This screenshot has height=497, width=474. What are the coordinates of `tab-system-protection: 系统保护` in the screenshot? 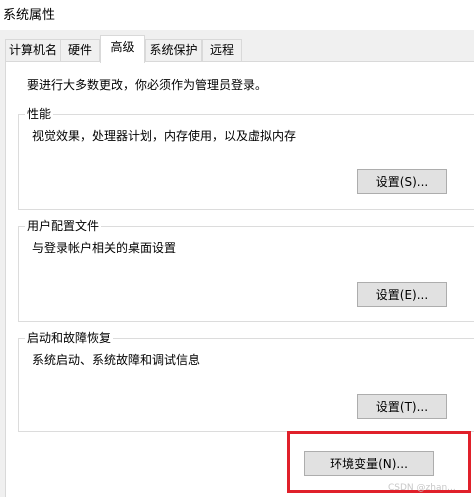 It's located at (173, 50).